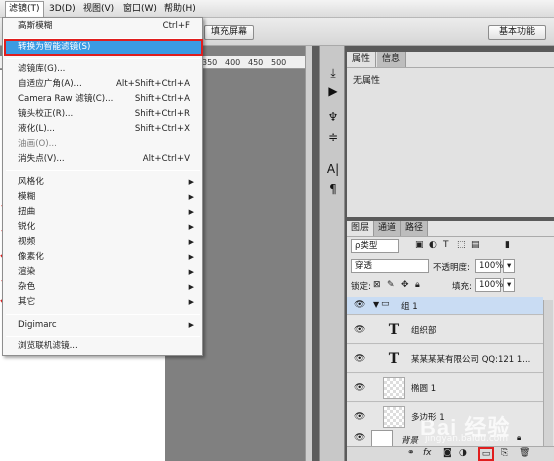 The image size is (554, 461). Describe the element at coordinates (102, 197) in the screenshot. I see `menu-item-blur: 模糊 ▶` at that location.